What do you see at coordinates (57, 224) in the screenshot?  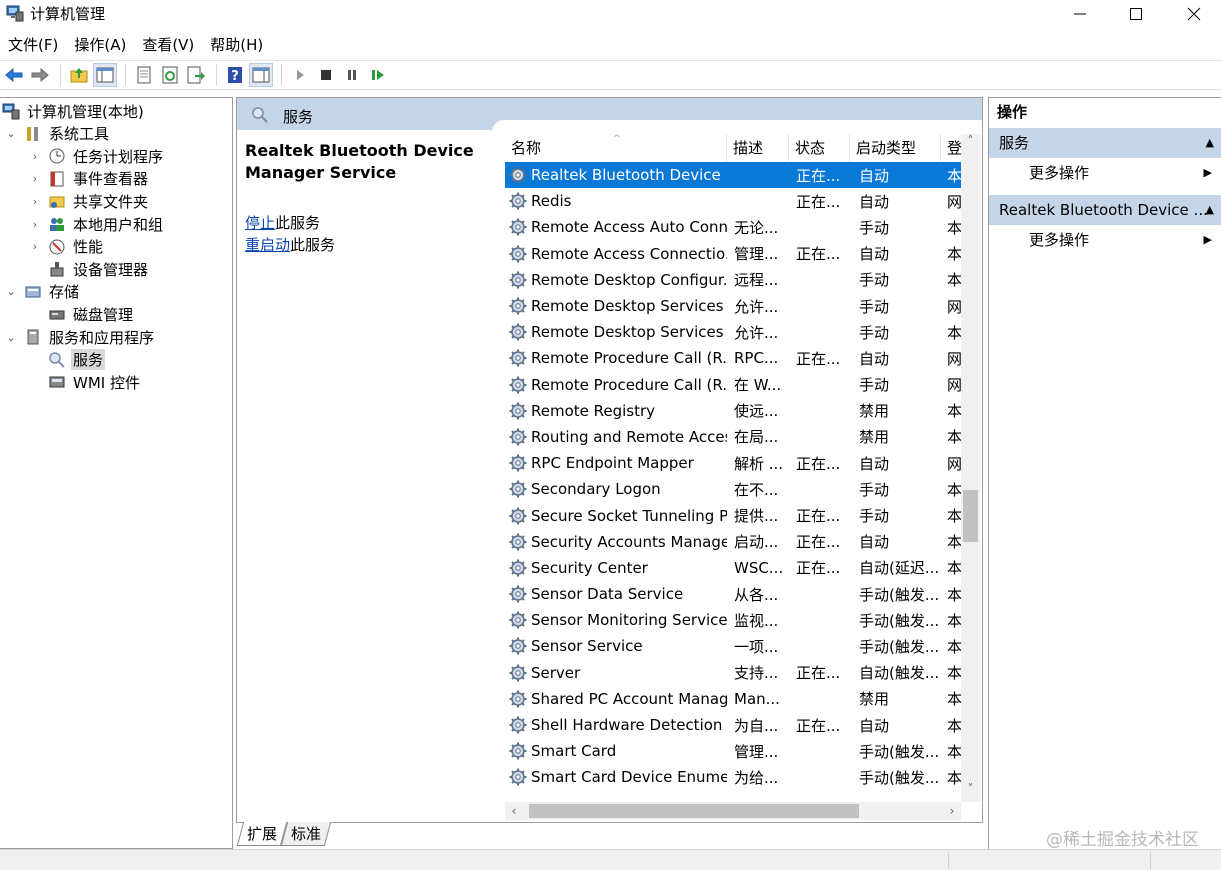 I see `users-icon` at bounding box center [57, 224].